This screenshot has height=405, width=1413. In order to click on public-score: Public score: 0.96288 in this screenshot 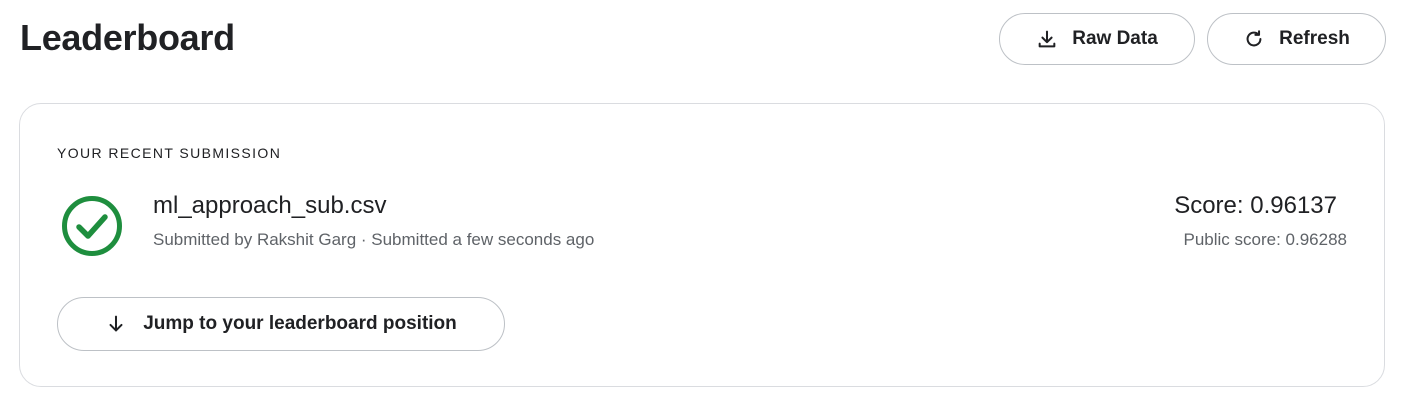, I will do `click(1265, 239)`.